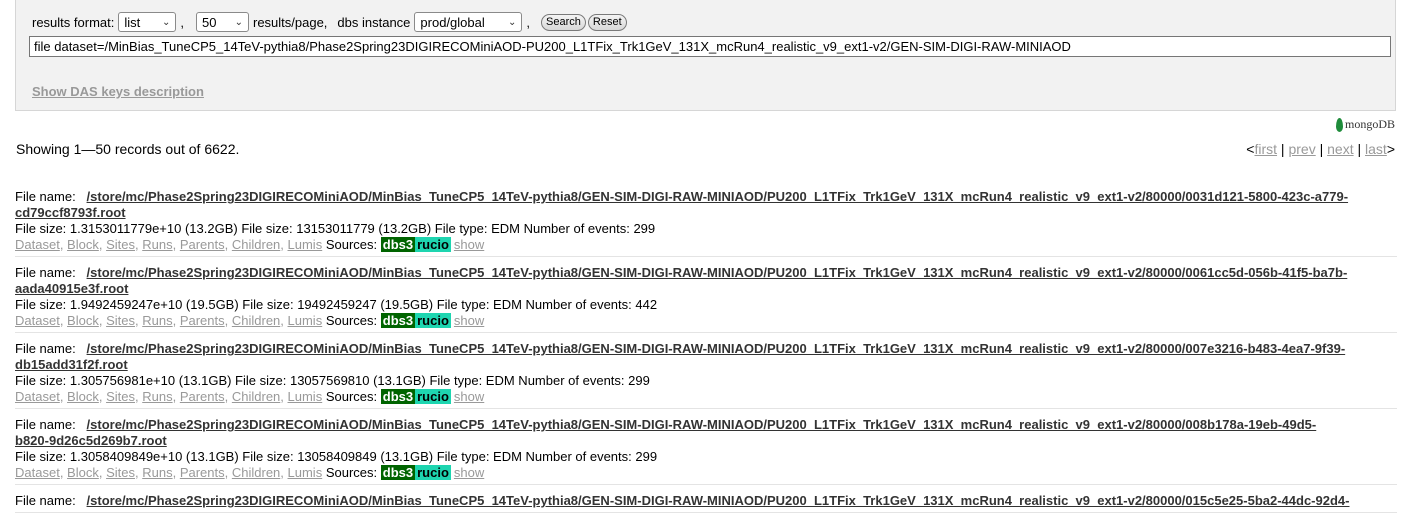 The width and height of the screenshot is (1407, 523). Describe the element at coordinates (374, 22) in the screenshot. I see `dbs-instance-label: dbs instance` at that location.